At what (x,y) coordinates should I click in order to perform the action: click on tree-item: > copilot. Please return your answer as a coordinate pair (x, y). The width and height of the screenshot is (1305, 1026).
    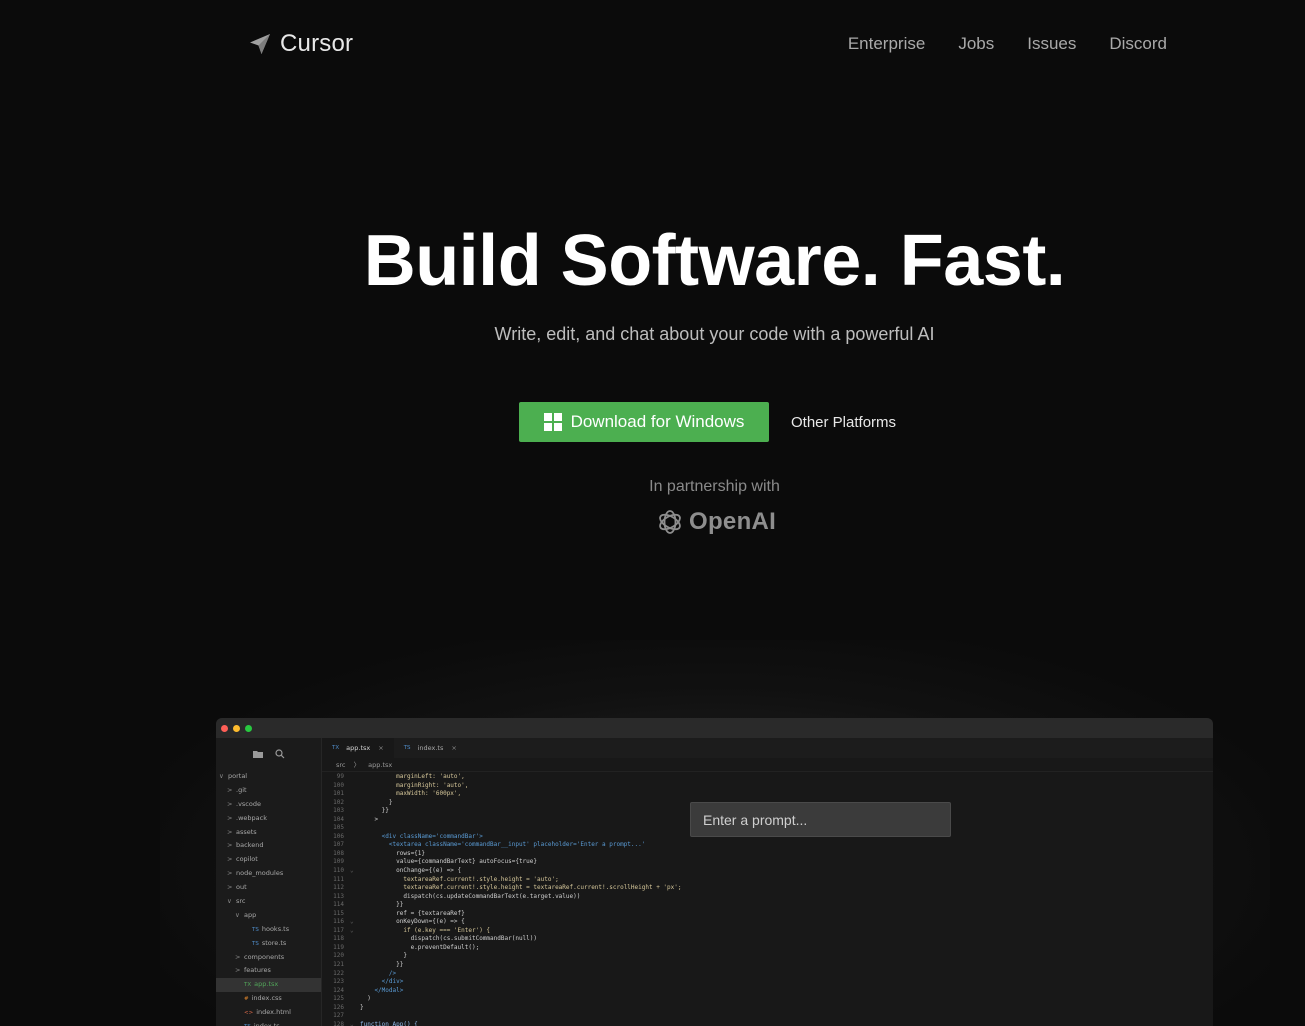
    Looking at the image, I should click on (268, 860).